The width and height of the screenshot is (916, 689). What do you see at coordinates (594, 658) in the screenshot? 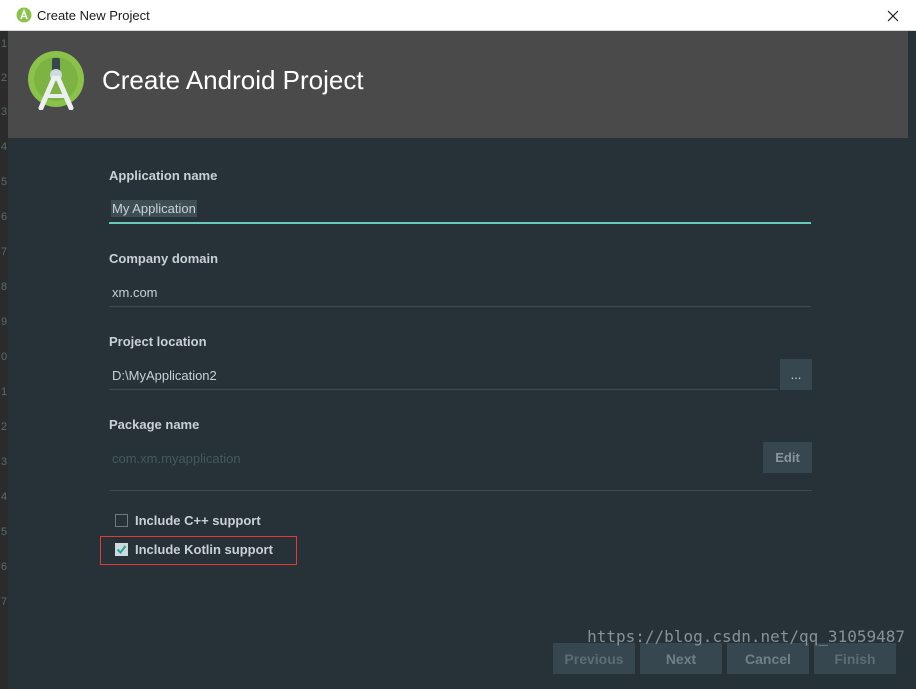
I see `previous-button: Previous` at bounding box center [594, 658].